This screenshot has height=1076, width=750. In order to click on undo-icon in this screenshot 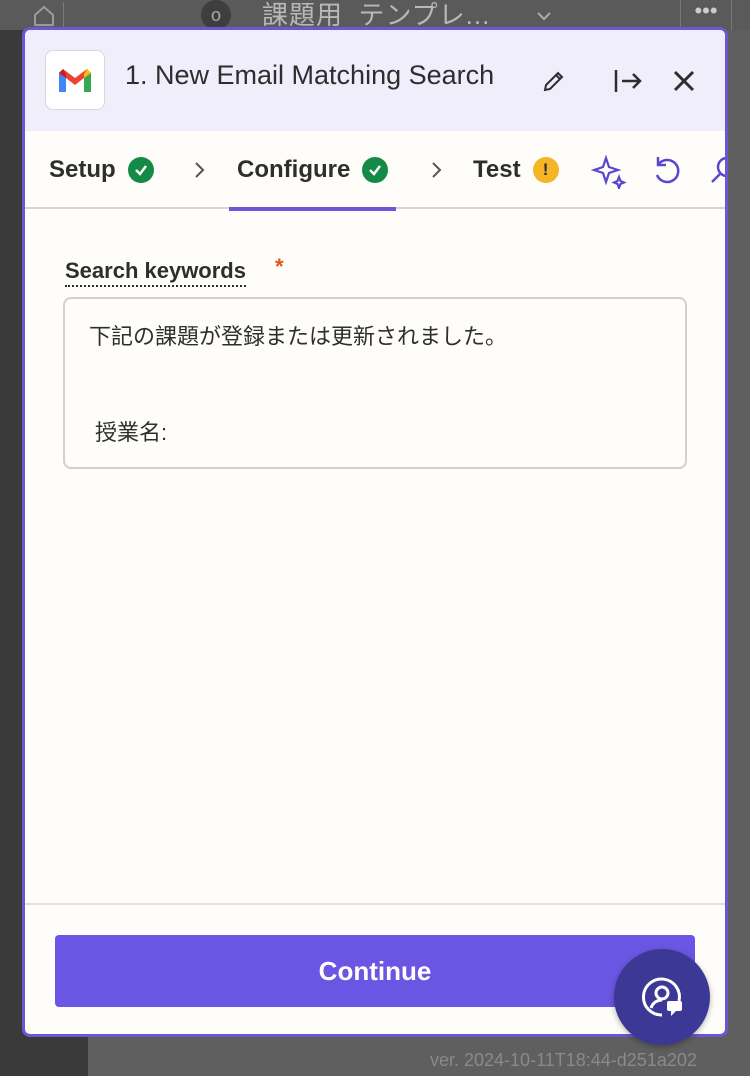, I will do `click(667, 171)`.